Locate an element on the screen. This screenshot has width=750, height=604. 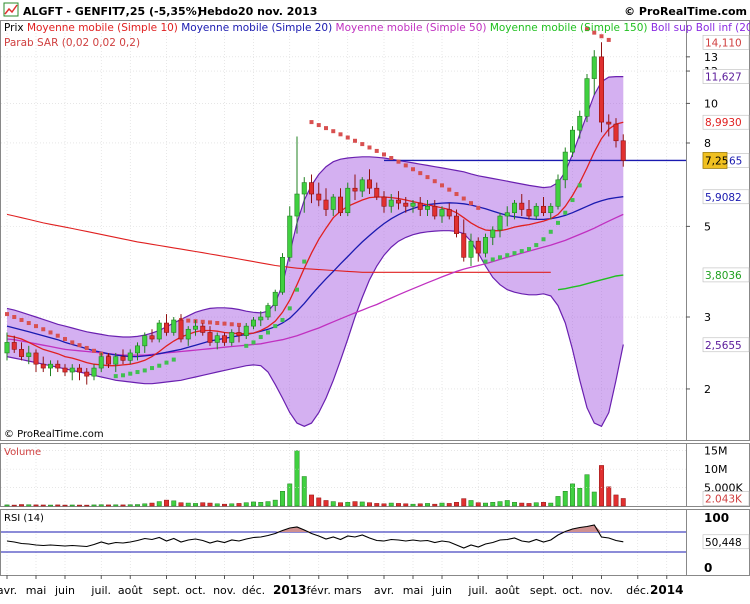
time-axis-label: mars is located at coordinates (348, 590).